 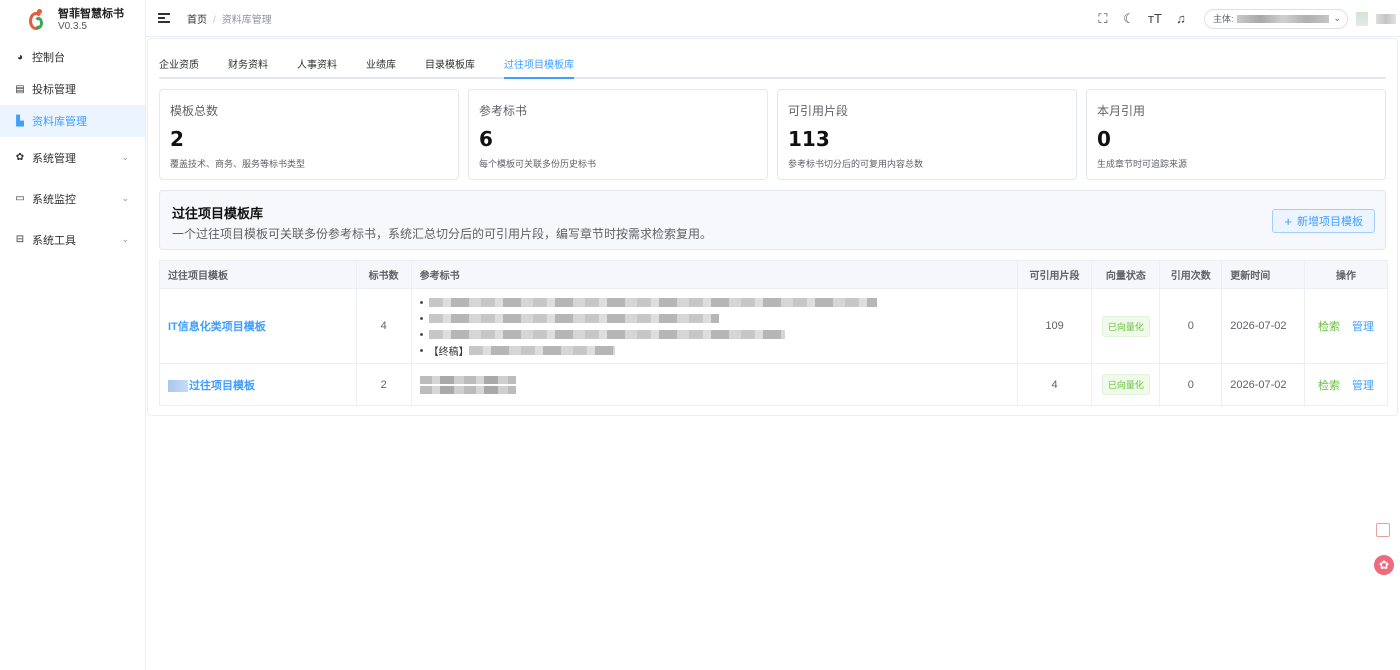 What do you see at coordinates (194, 111) in the screenshot?
I see `stat-label: 模板总数` at bounding box center [194, 111].